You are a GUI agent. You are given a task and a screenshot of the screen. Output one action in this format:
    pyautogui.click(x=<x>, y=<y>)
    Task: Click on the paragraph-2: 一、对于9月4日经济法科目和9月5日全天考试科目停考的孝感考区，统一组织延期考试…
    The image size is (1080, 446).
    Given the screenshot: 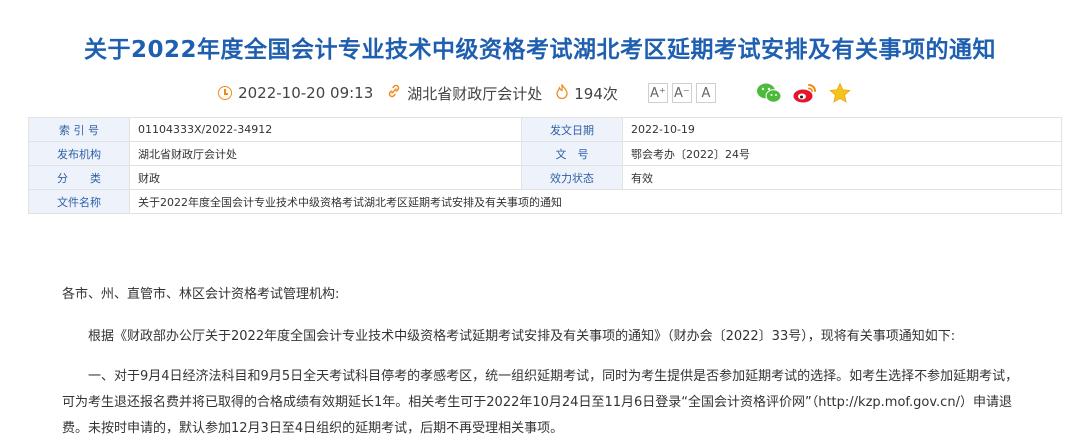 What is the action you would take?
    pyautogui.click(x=540, y=402)
    